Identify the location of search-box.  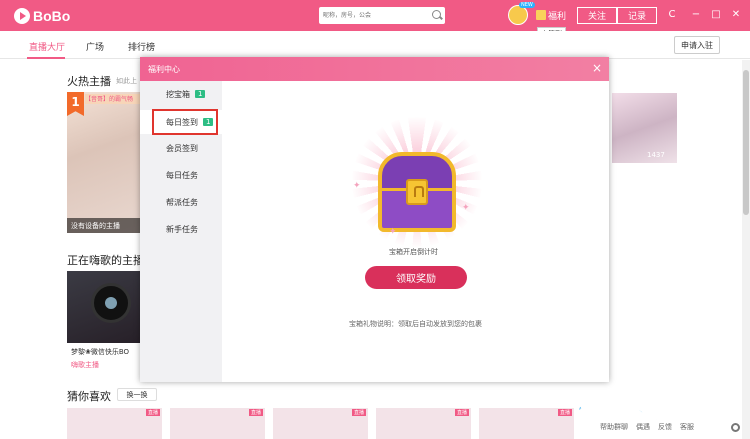
(382, 15).